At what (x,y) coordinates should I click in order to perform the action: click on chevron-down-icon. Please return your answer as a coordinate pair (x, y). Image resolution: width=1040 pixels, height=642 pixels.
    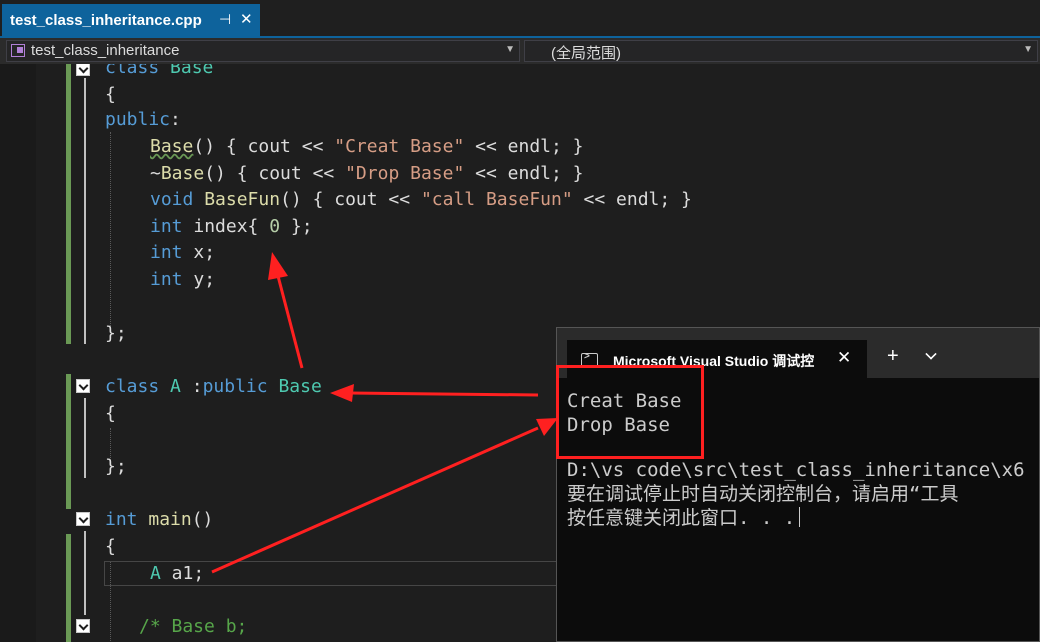
    Looking at the image, I should click on (931, 354).